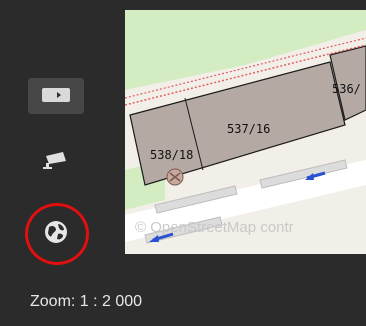 The width and height of the screenshot is (366, 326). Describe the element at coordinates (86, 301) in the screenshot. I see `zoom-level: Zoom: 1 : 2 000` at that location.